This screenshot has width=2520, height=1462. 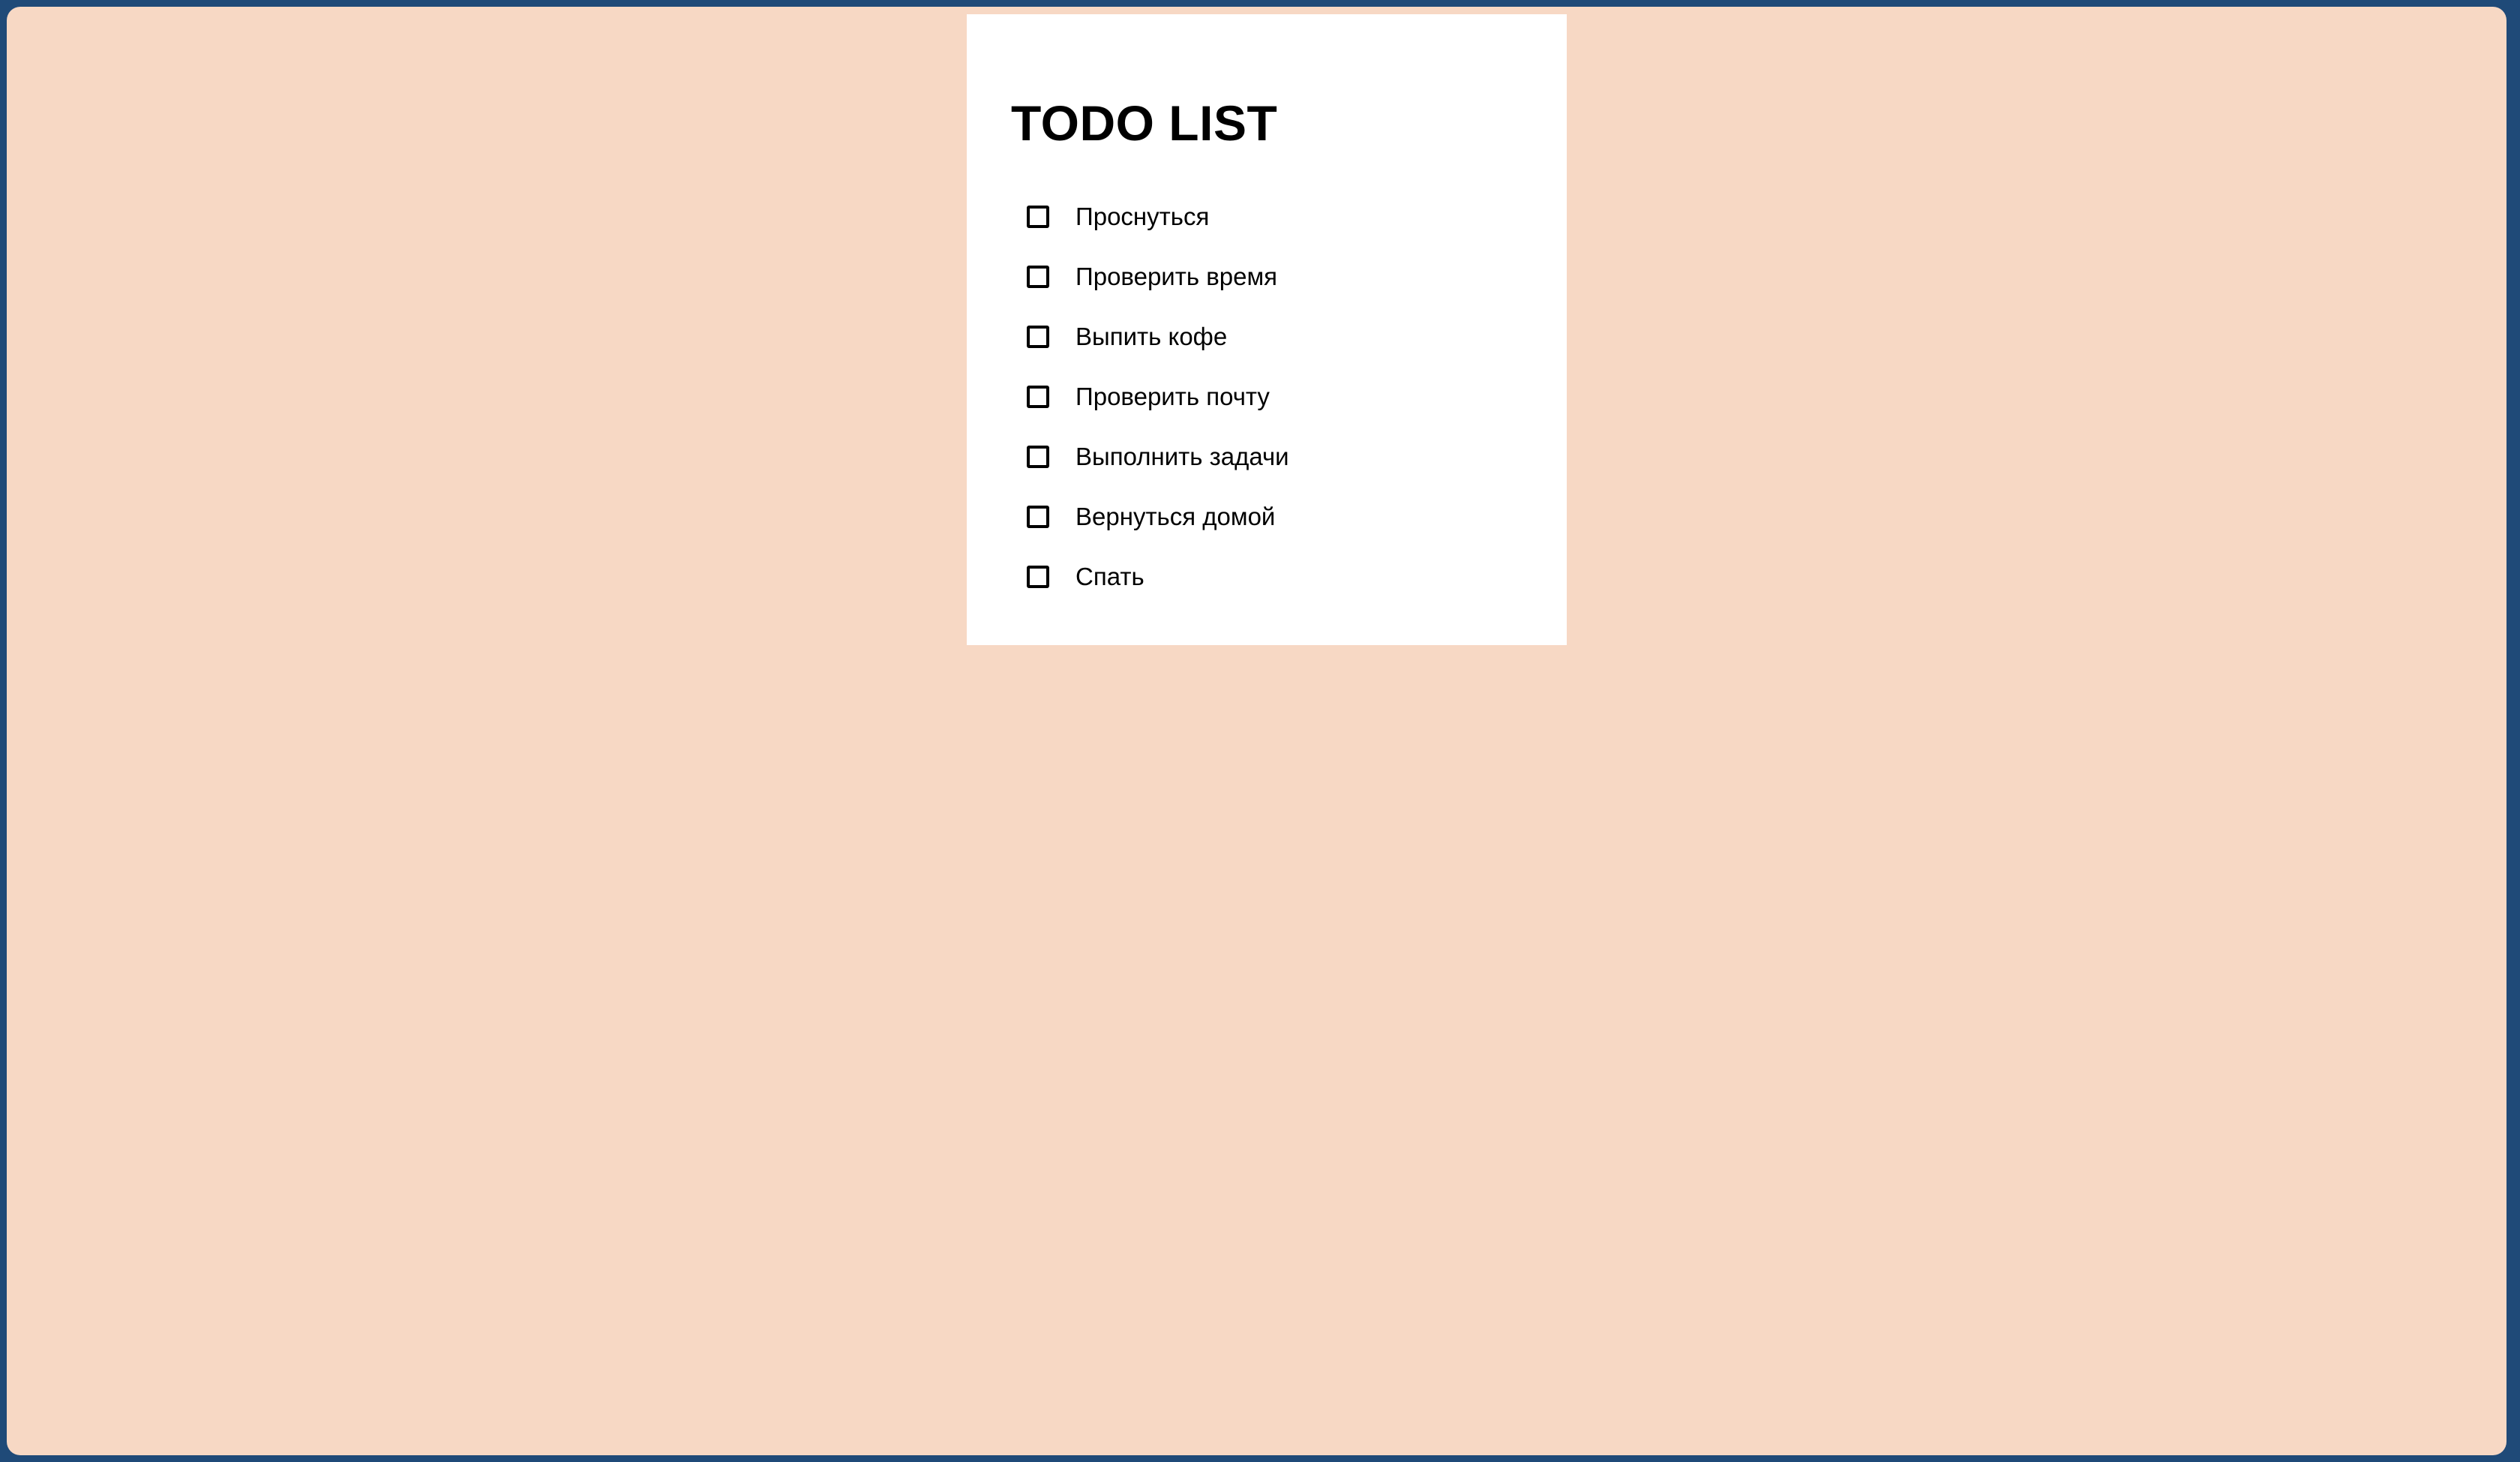 What do you see at coordinates (1144, 123) in the screenshot?
I see `page-title: TODO LIST` at bounding box center [1144, 123].